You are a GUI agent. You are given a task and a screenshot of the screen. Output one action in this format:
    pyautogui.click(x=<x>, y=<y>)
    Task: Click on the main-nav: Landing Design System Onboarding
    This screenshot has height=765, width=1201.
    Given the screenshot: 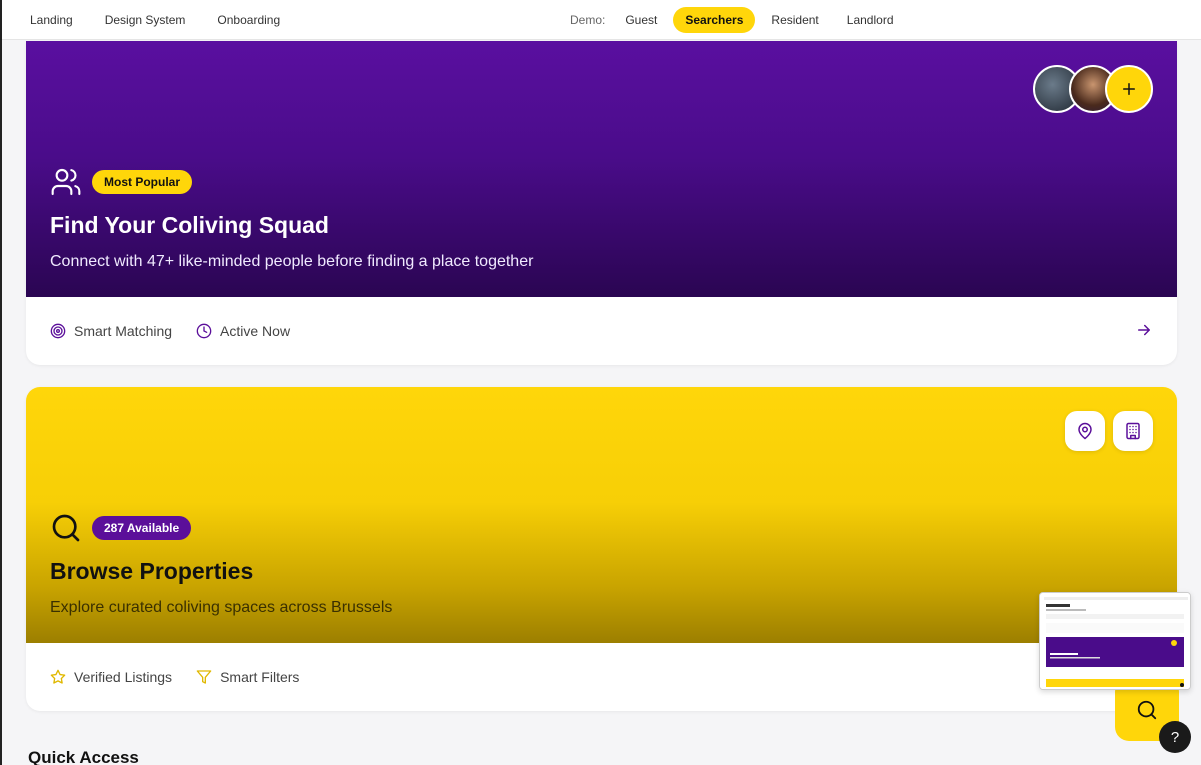 What is the action you would take?
    pyautogui.click(x=155, y=20)
    